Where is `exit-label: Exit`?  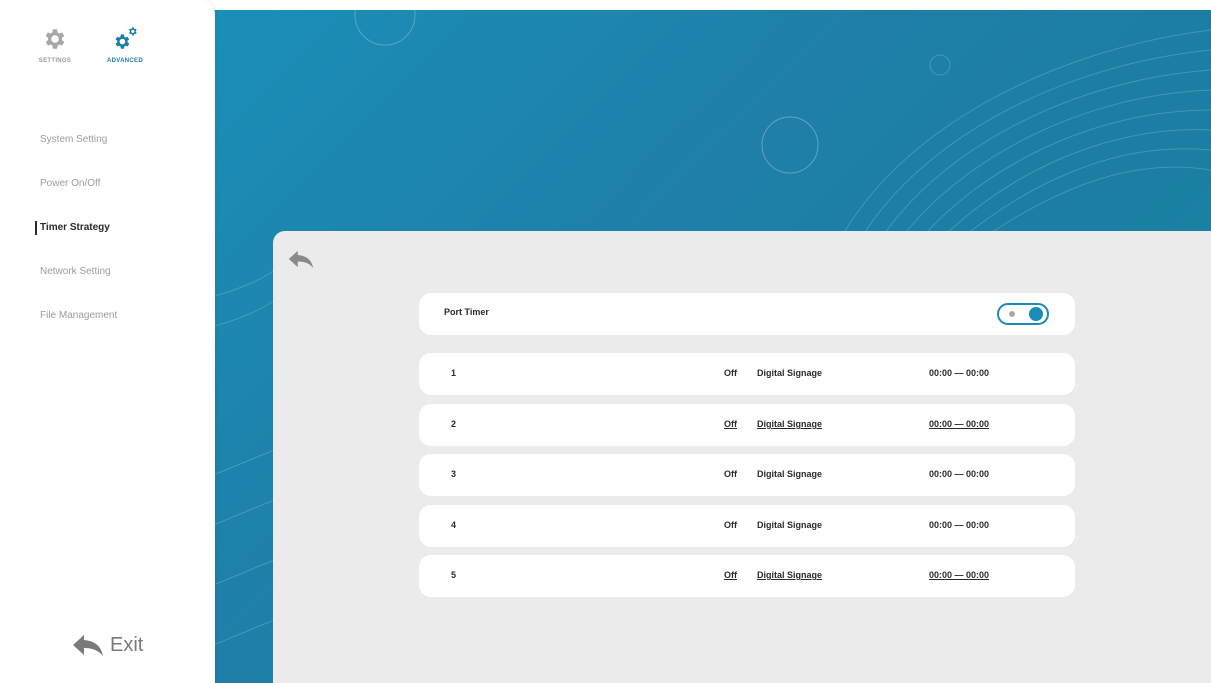 exit-label: Exit is located at coordinates (127, 644).